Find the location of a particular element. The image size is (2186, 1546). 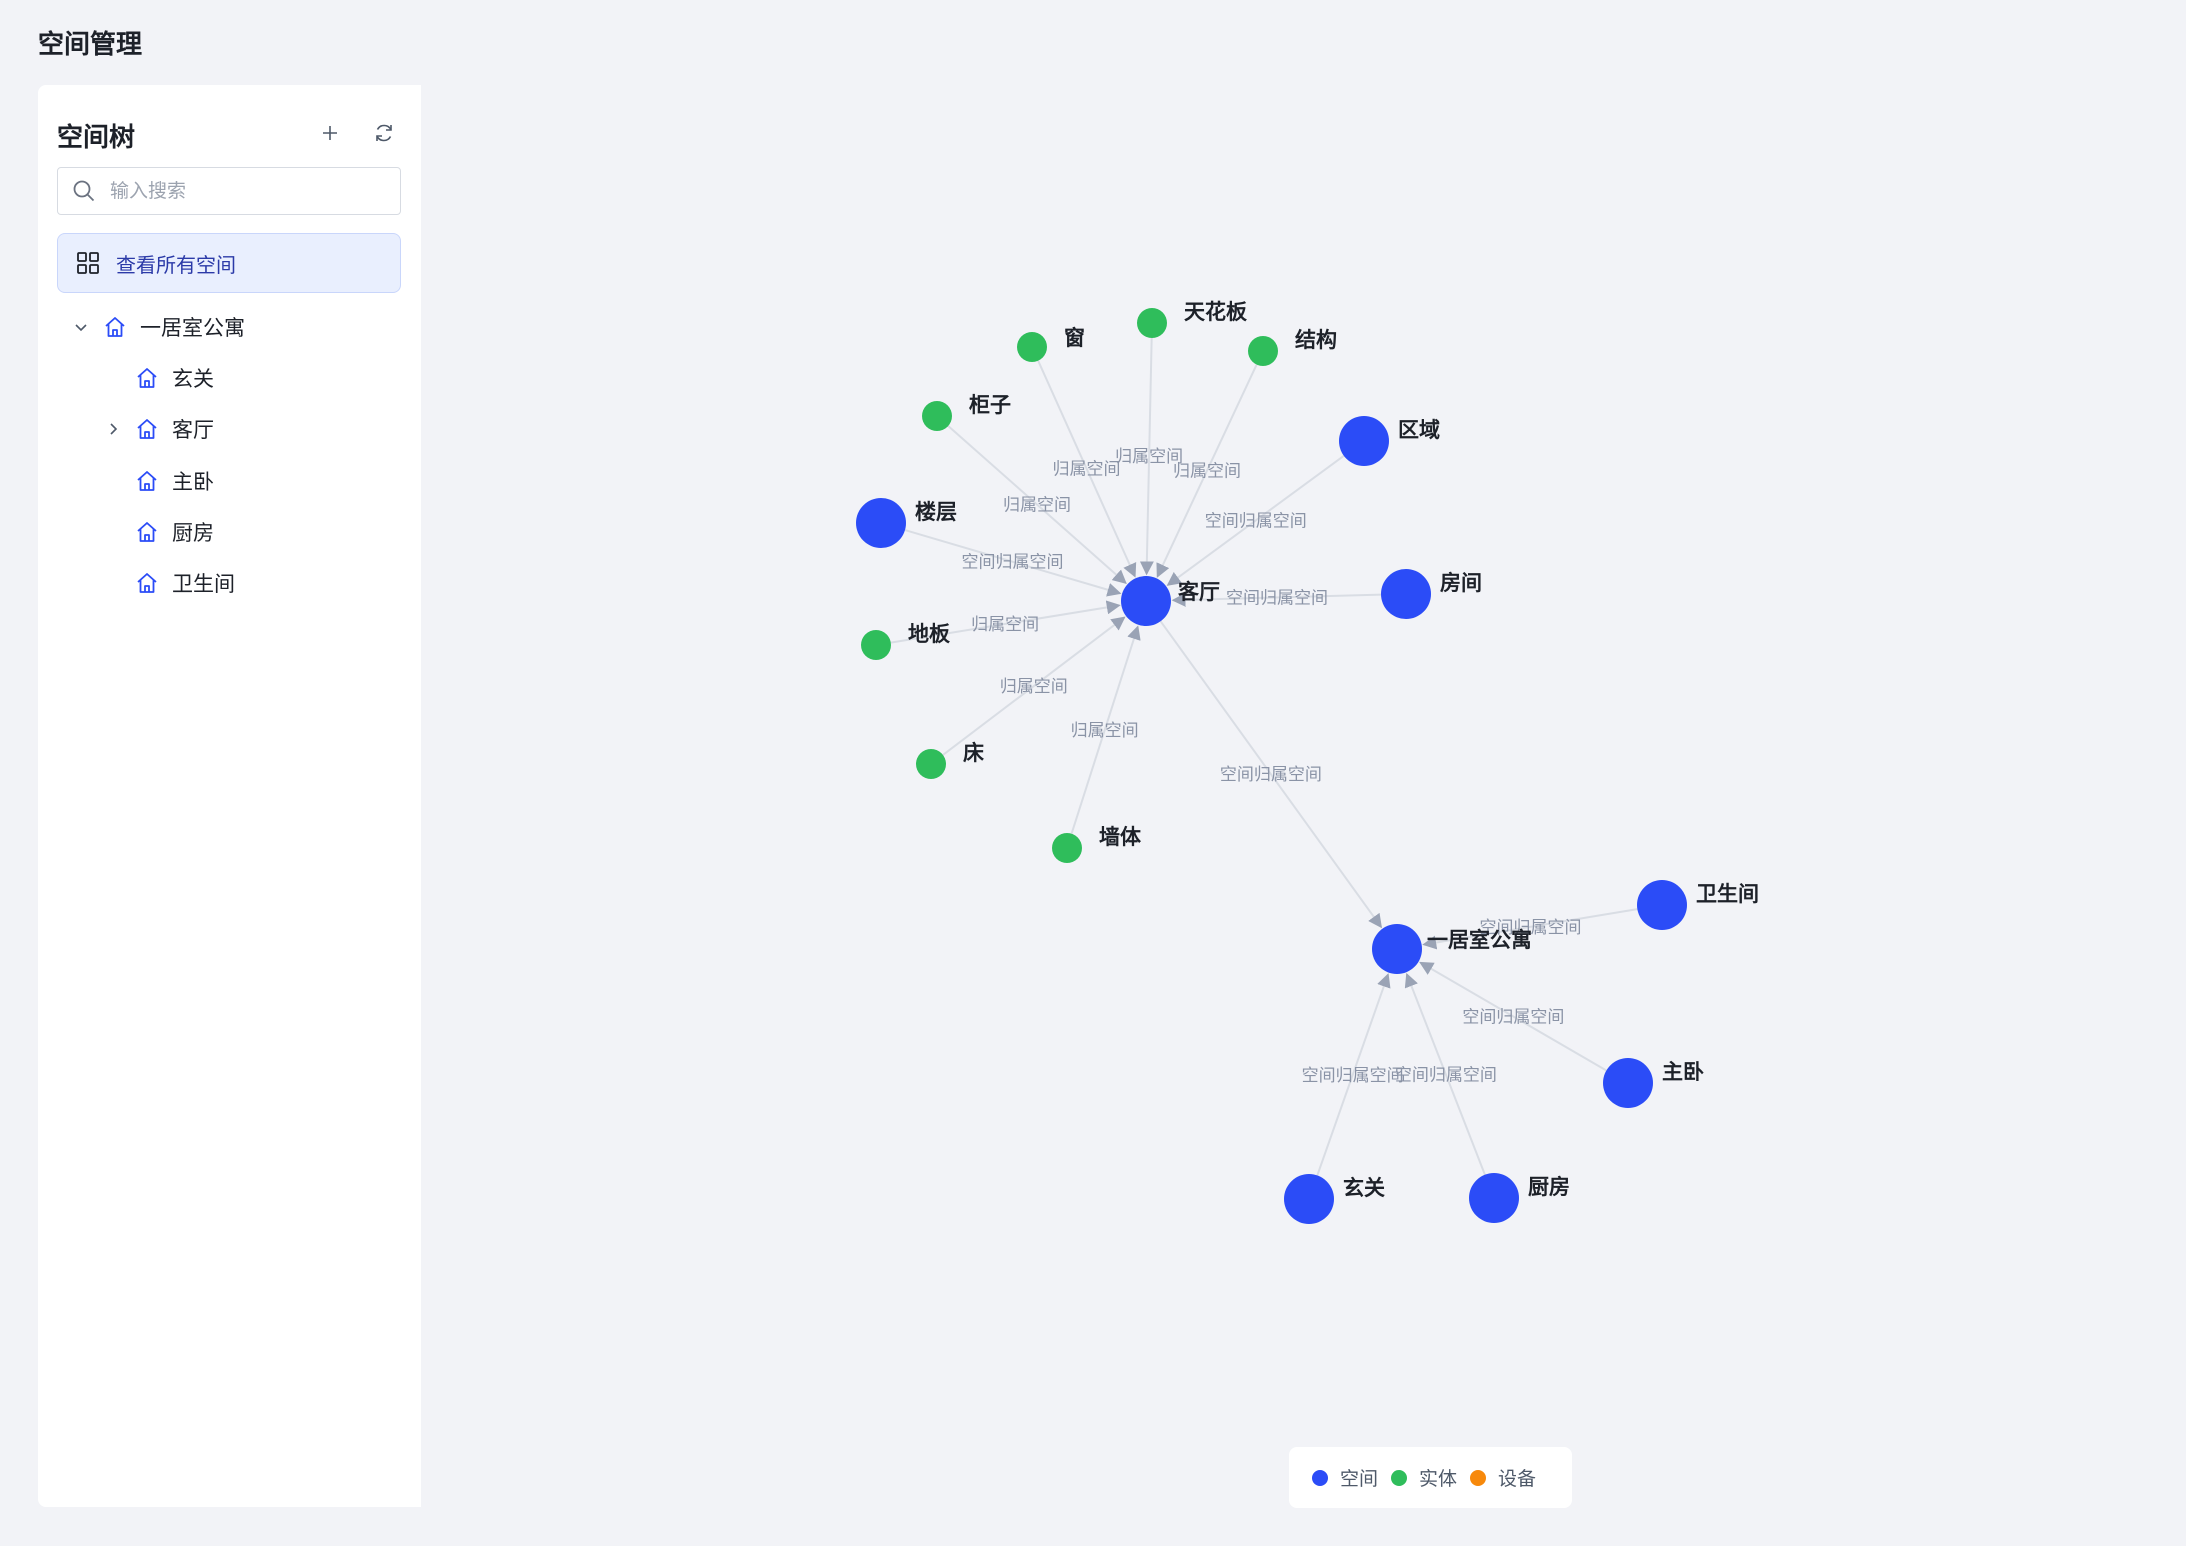

node-label: 墙体 is located at coordinates (1120, 837).